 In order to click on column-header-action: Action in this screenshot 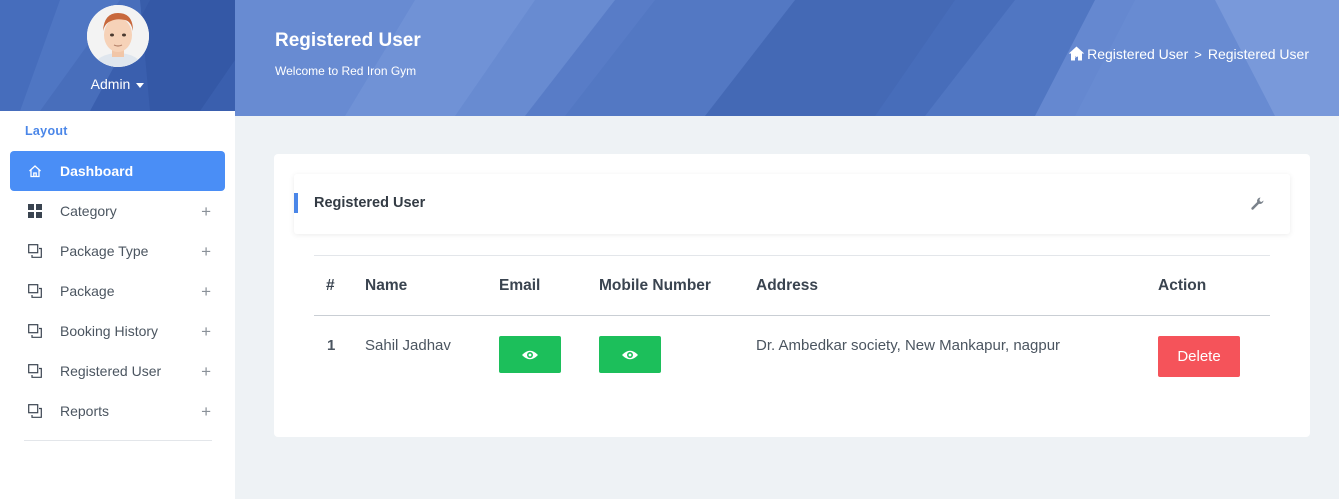, I will do `click(1182, 285)`.